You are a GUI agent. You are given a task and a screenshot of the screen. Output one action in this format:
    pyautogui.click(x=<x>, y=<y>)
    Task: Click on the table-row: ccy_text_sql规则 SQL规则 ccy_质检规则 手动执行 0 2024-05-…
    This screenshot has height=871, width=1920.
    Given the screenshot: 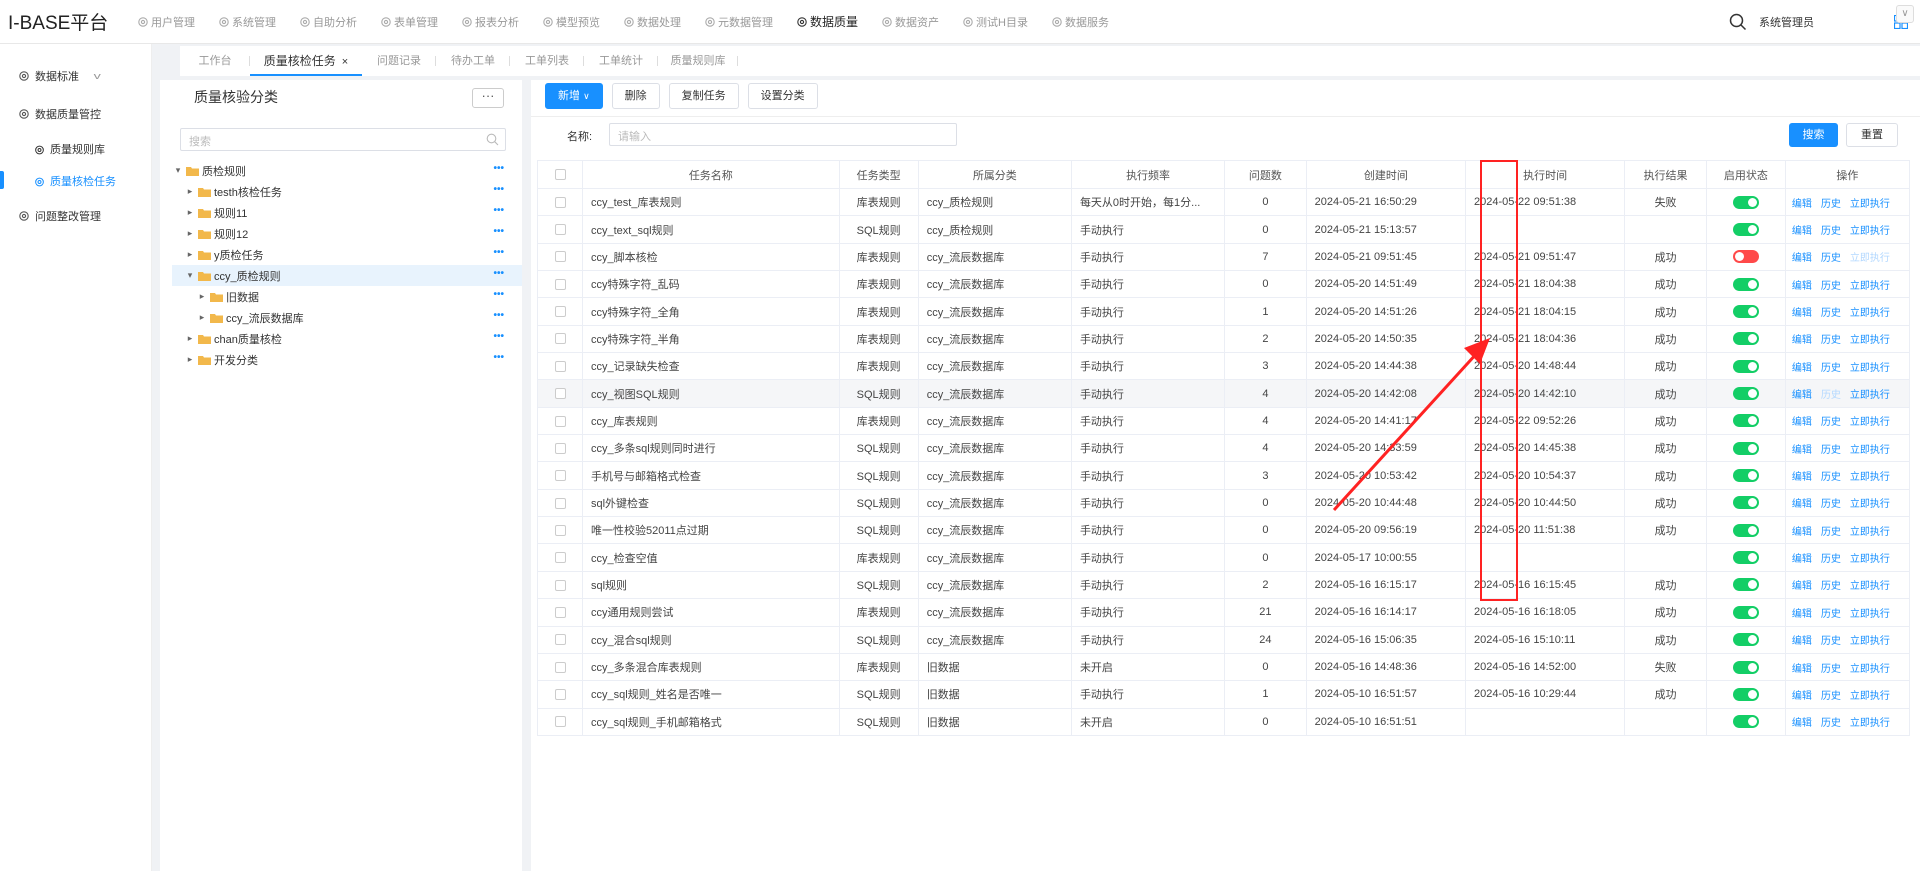 What is the action you would take?
    pyautogui.click(x=1224, y=229)
    